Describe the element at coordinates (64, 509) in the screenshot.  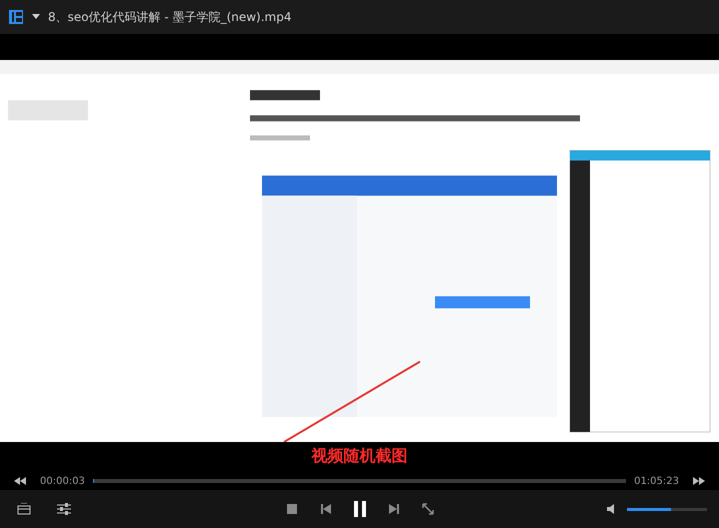
I see `sliders-icon` at that location.